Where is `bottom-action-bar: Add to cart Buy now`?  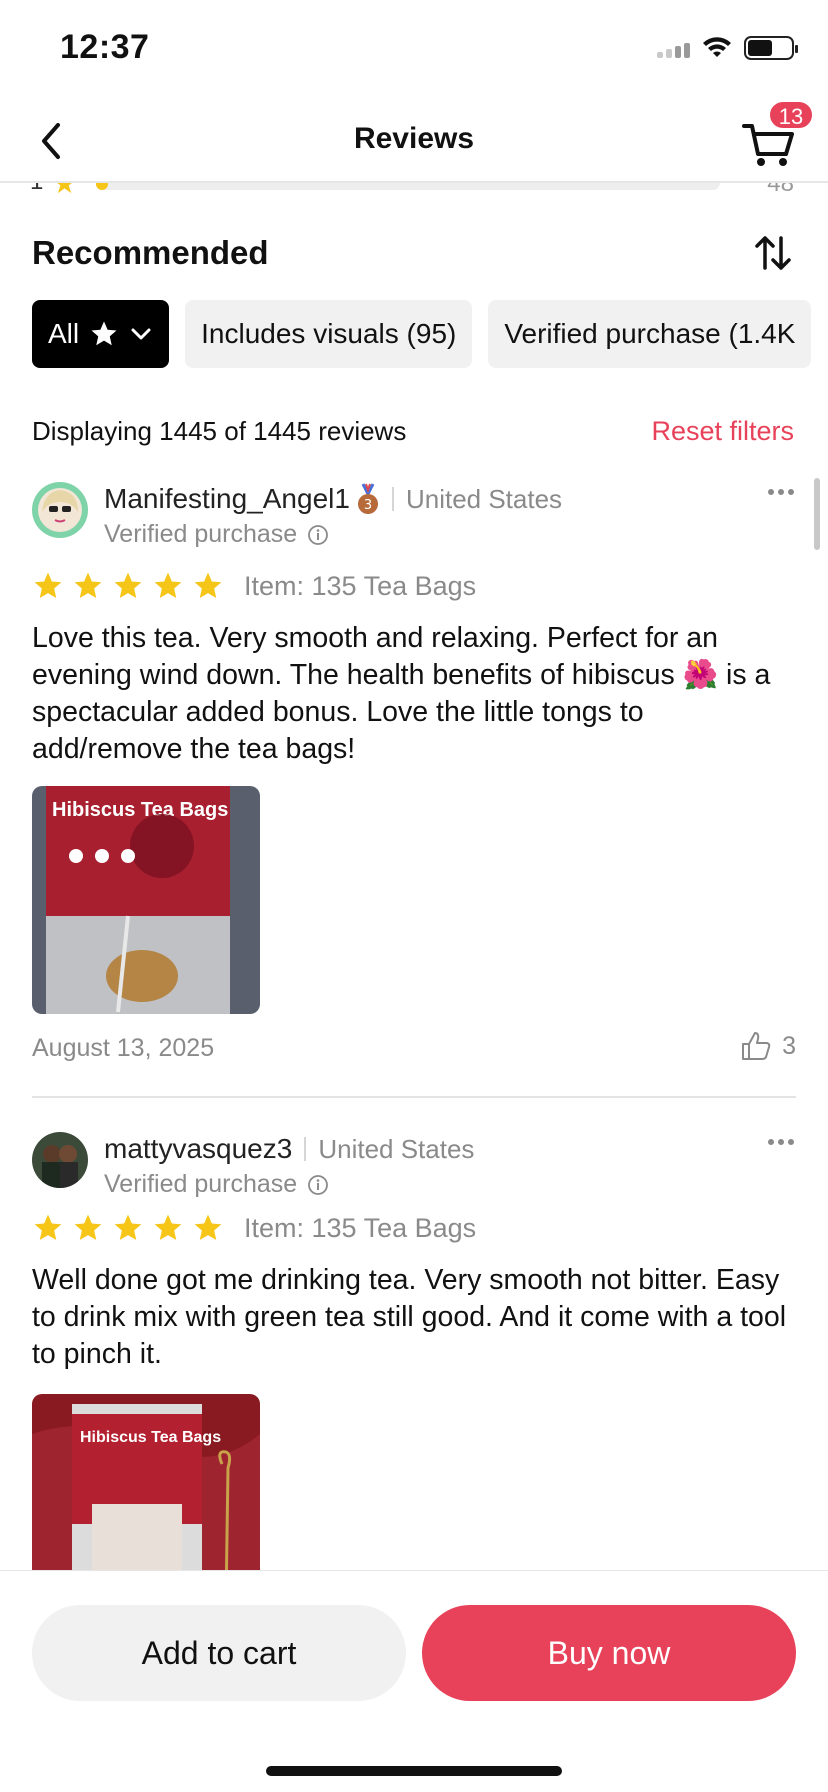
bottom-action-bar: Add to cart Buy now is located at coordinates (414, 1681).